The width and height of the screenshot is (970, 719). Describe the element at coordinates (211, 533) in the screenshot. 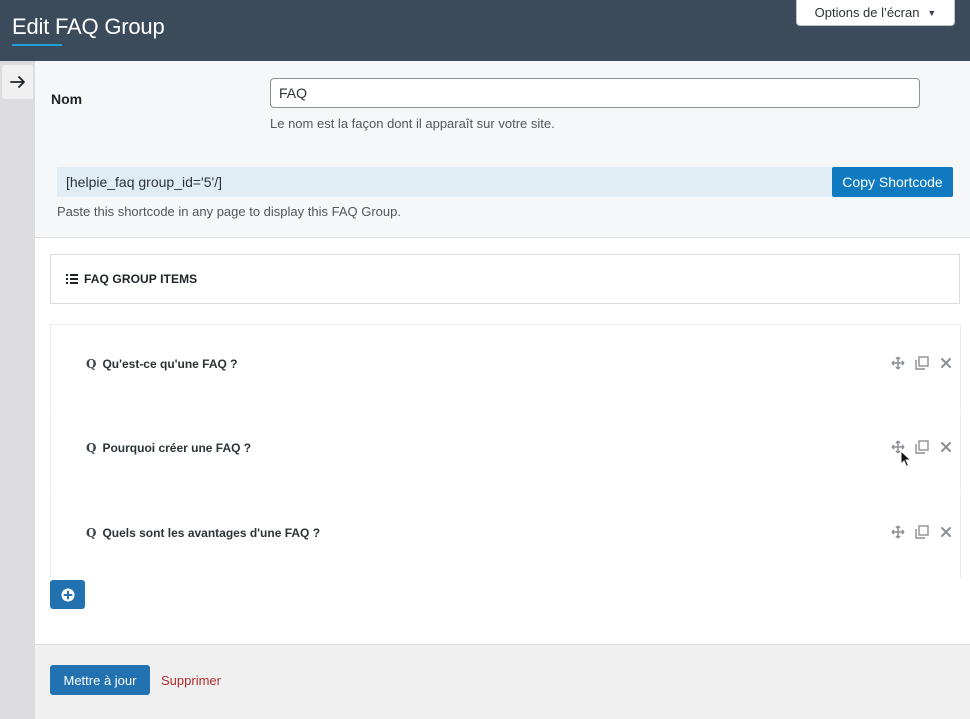

I see `faq-question-text: Quels sont les avantages d'une FAQ ?` at that location.